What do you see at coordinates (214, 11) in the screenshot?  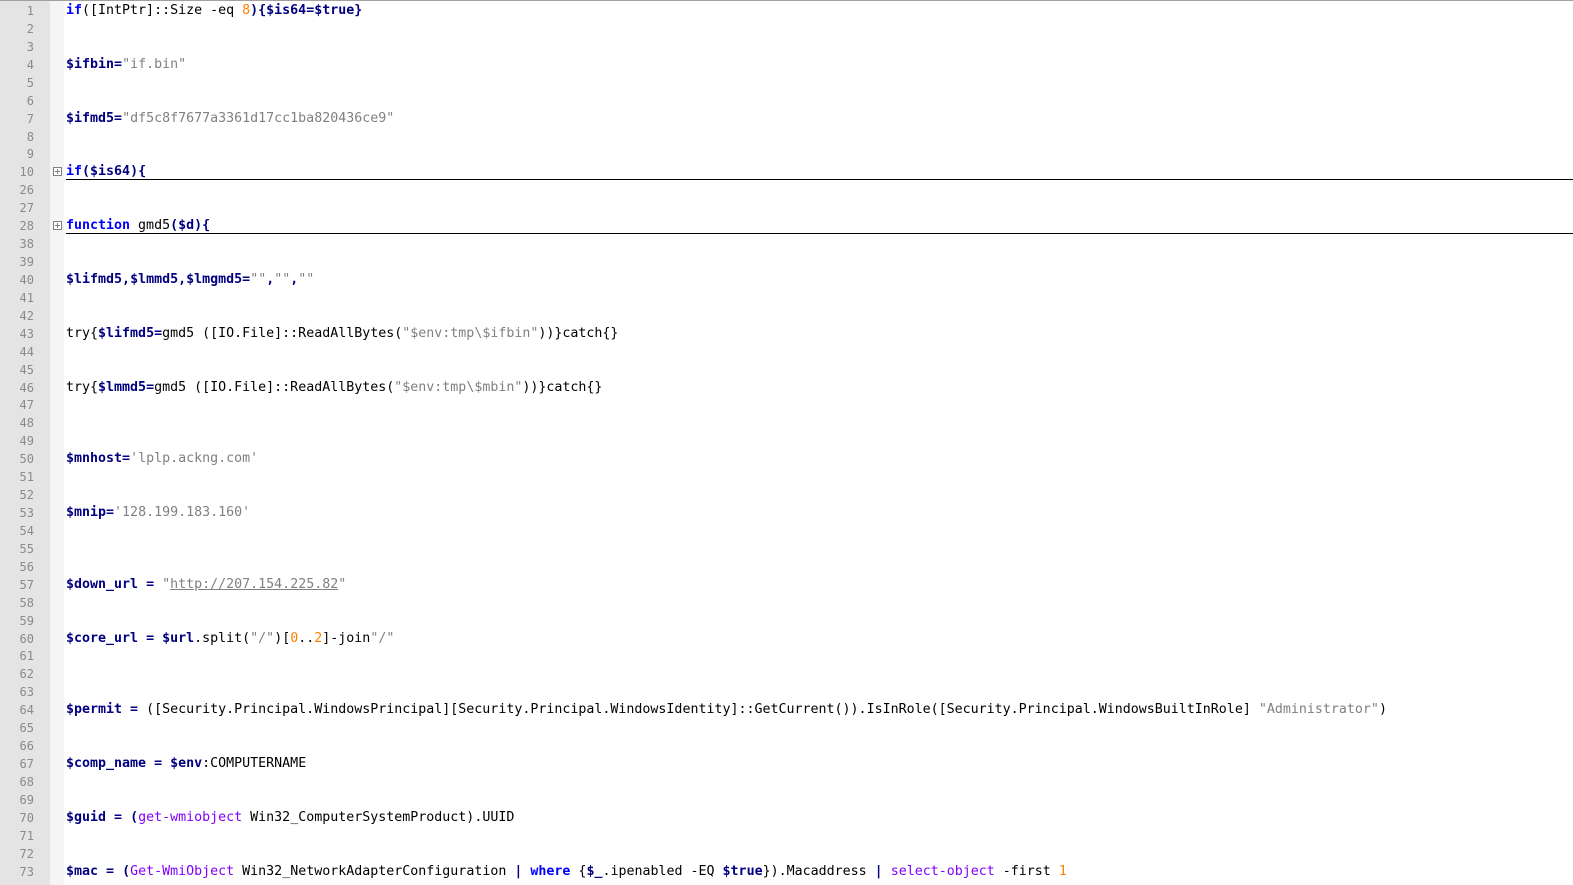 I see `code-text: if([IntPtr]::Size -eq 8){$is64=$true}` at bounding box center [214, 11].